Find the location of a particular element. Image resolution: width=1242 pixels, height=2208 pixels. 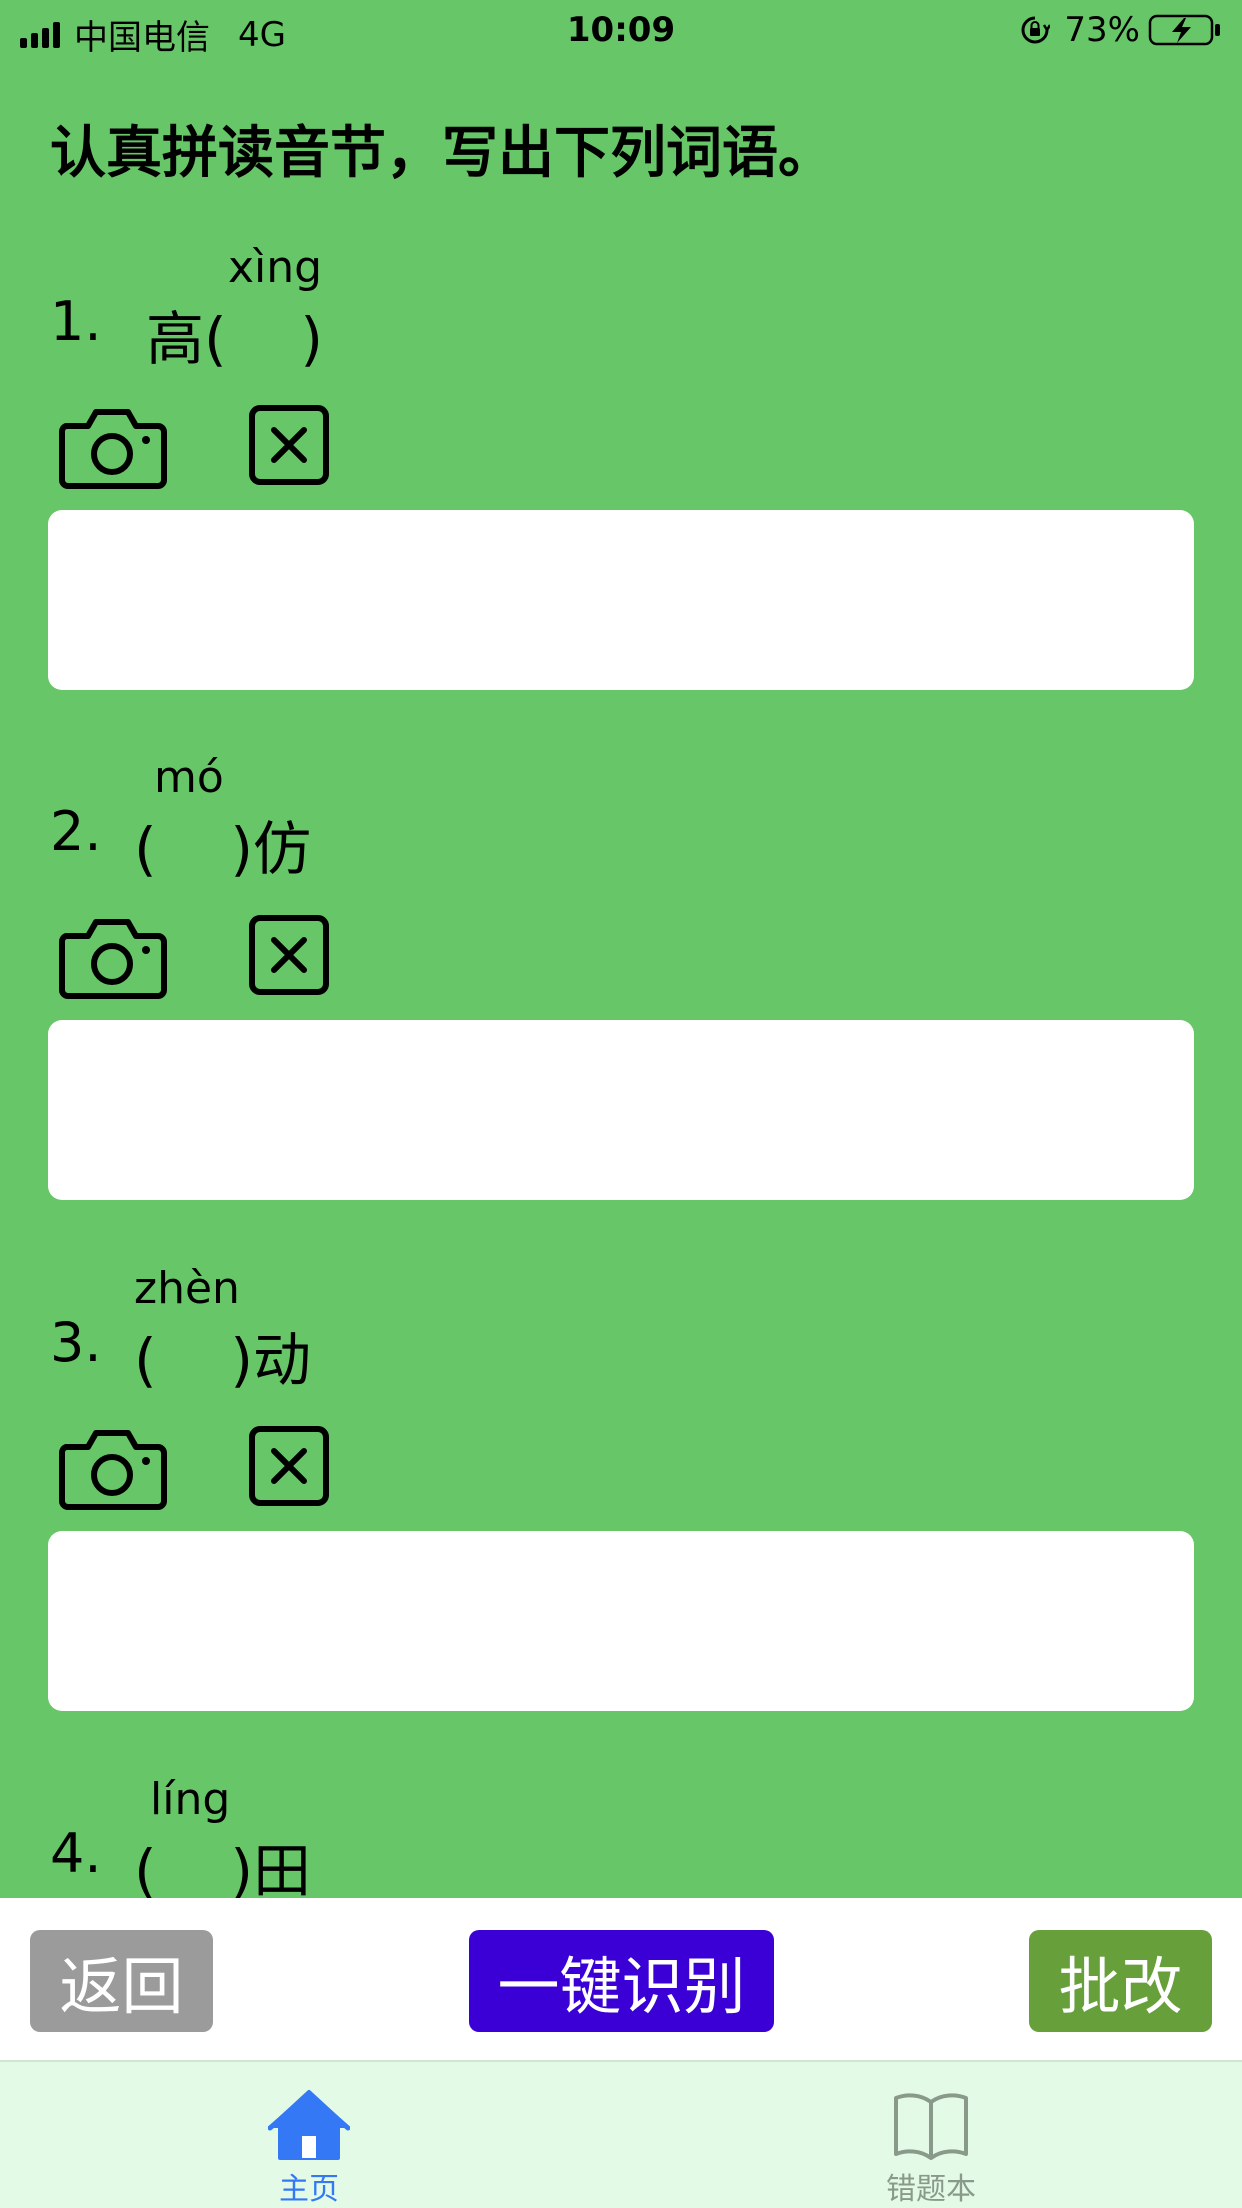

tab-home: 主页 is located at coordinates (309, 2148).